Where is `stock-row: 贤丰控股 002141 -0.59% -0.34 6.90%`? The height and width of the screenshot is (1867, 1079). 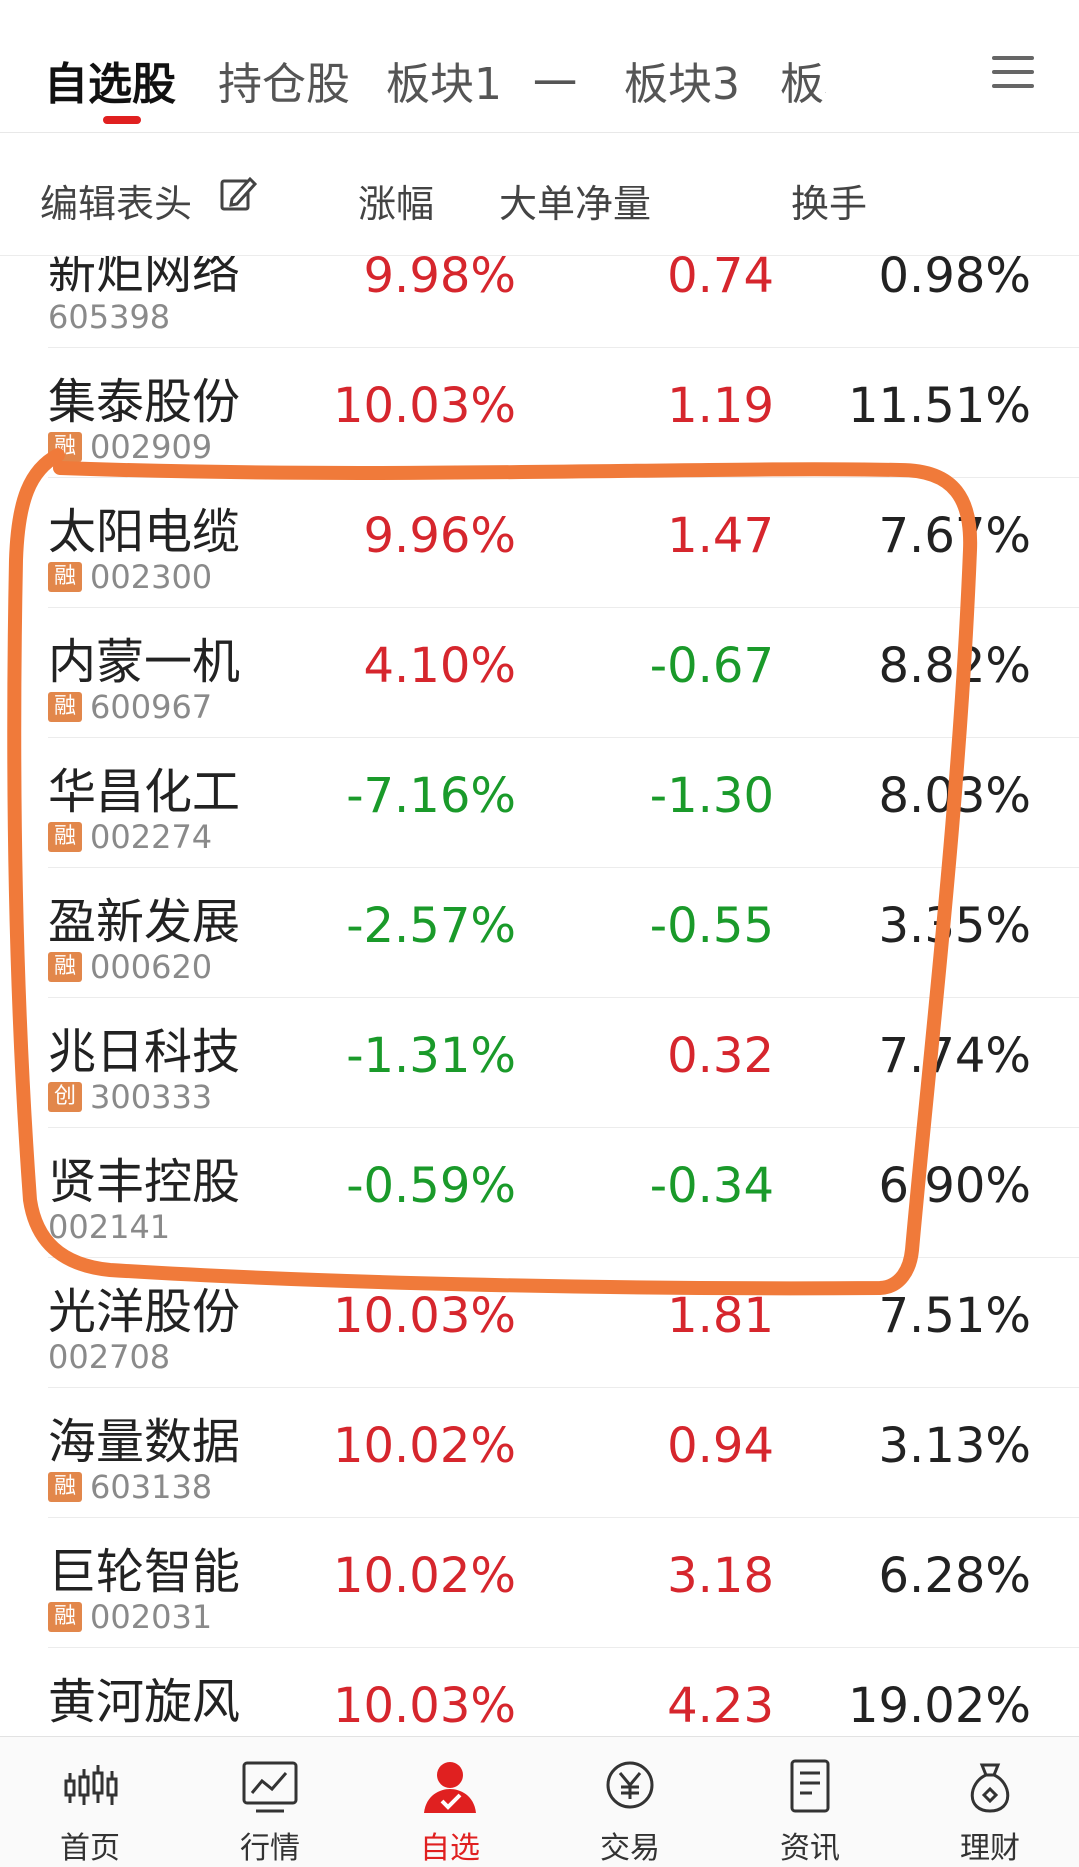
stock-row: 贤丰控股 002141 -0.59% -0.34 6.90% is located at coordinates (539, 1193).